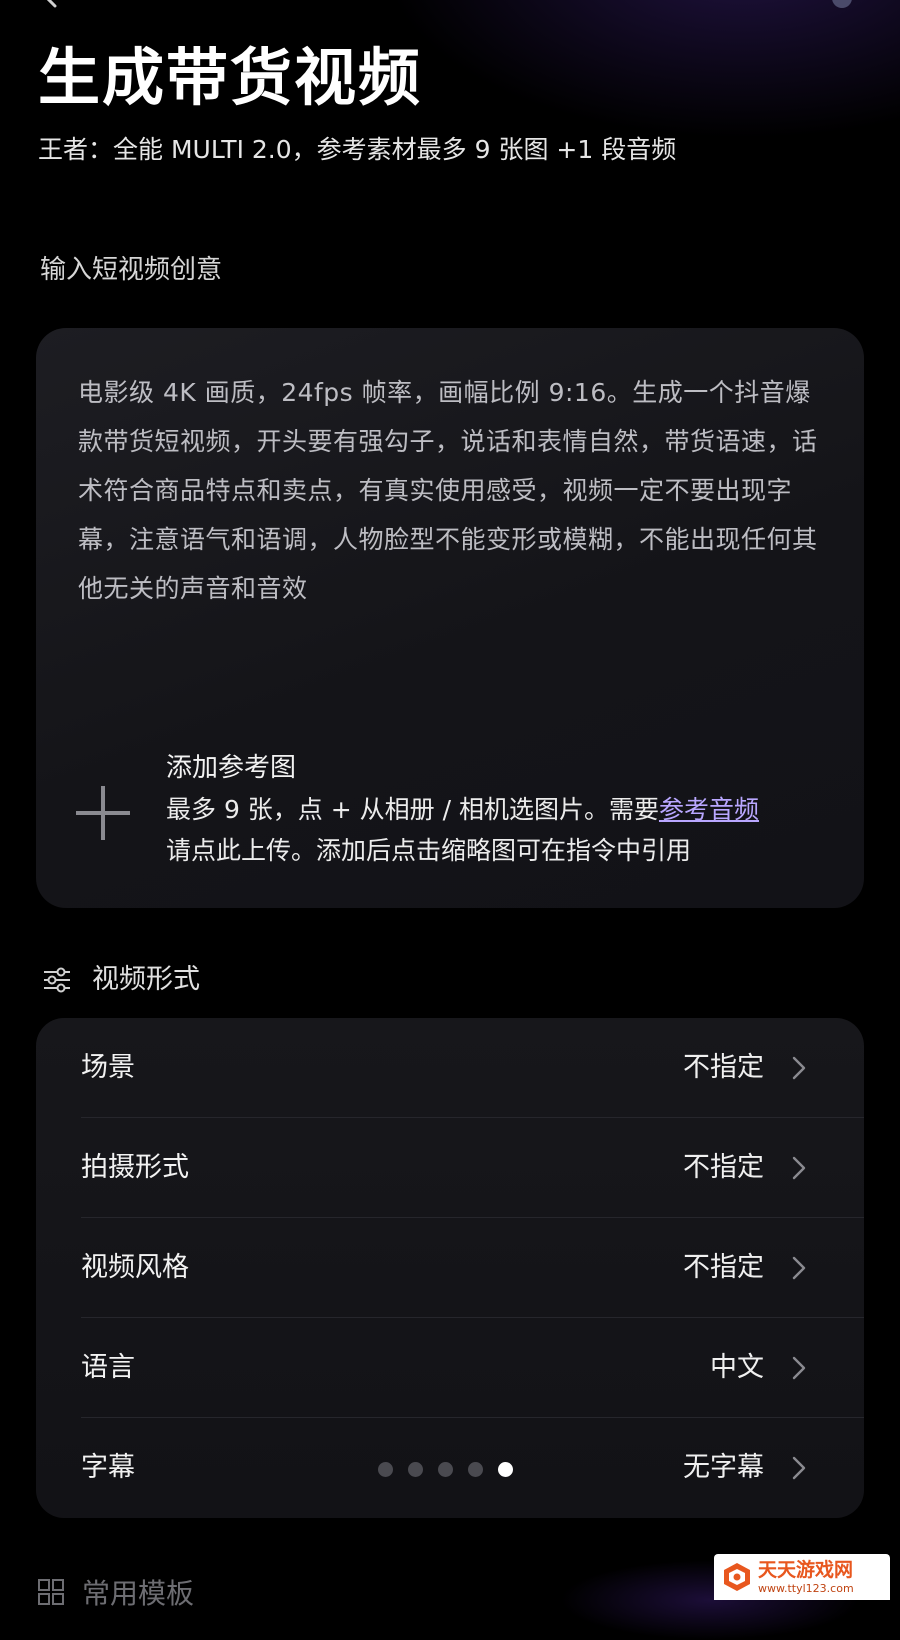 This screenshot has width=900, height=1640. I want to click on page-title: 生成带货视频, so click(230, 77).